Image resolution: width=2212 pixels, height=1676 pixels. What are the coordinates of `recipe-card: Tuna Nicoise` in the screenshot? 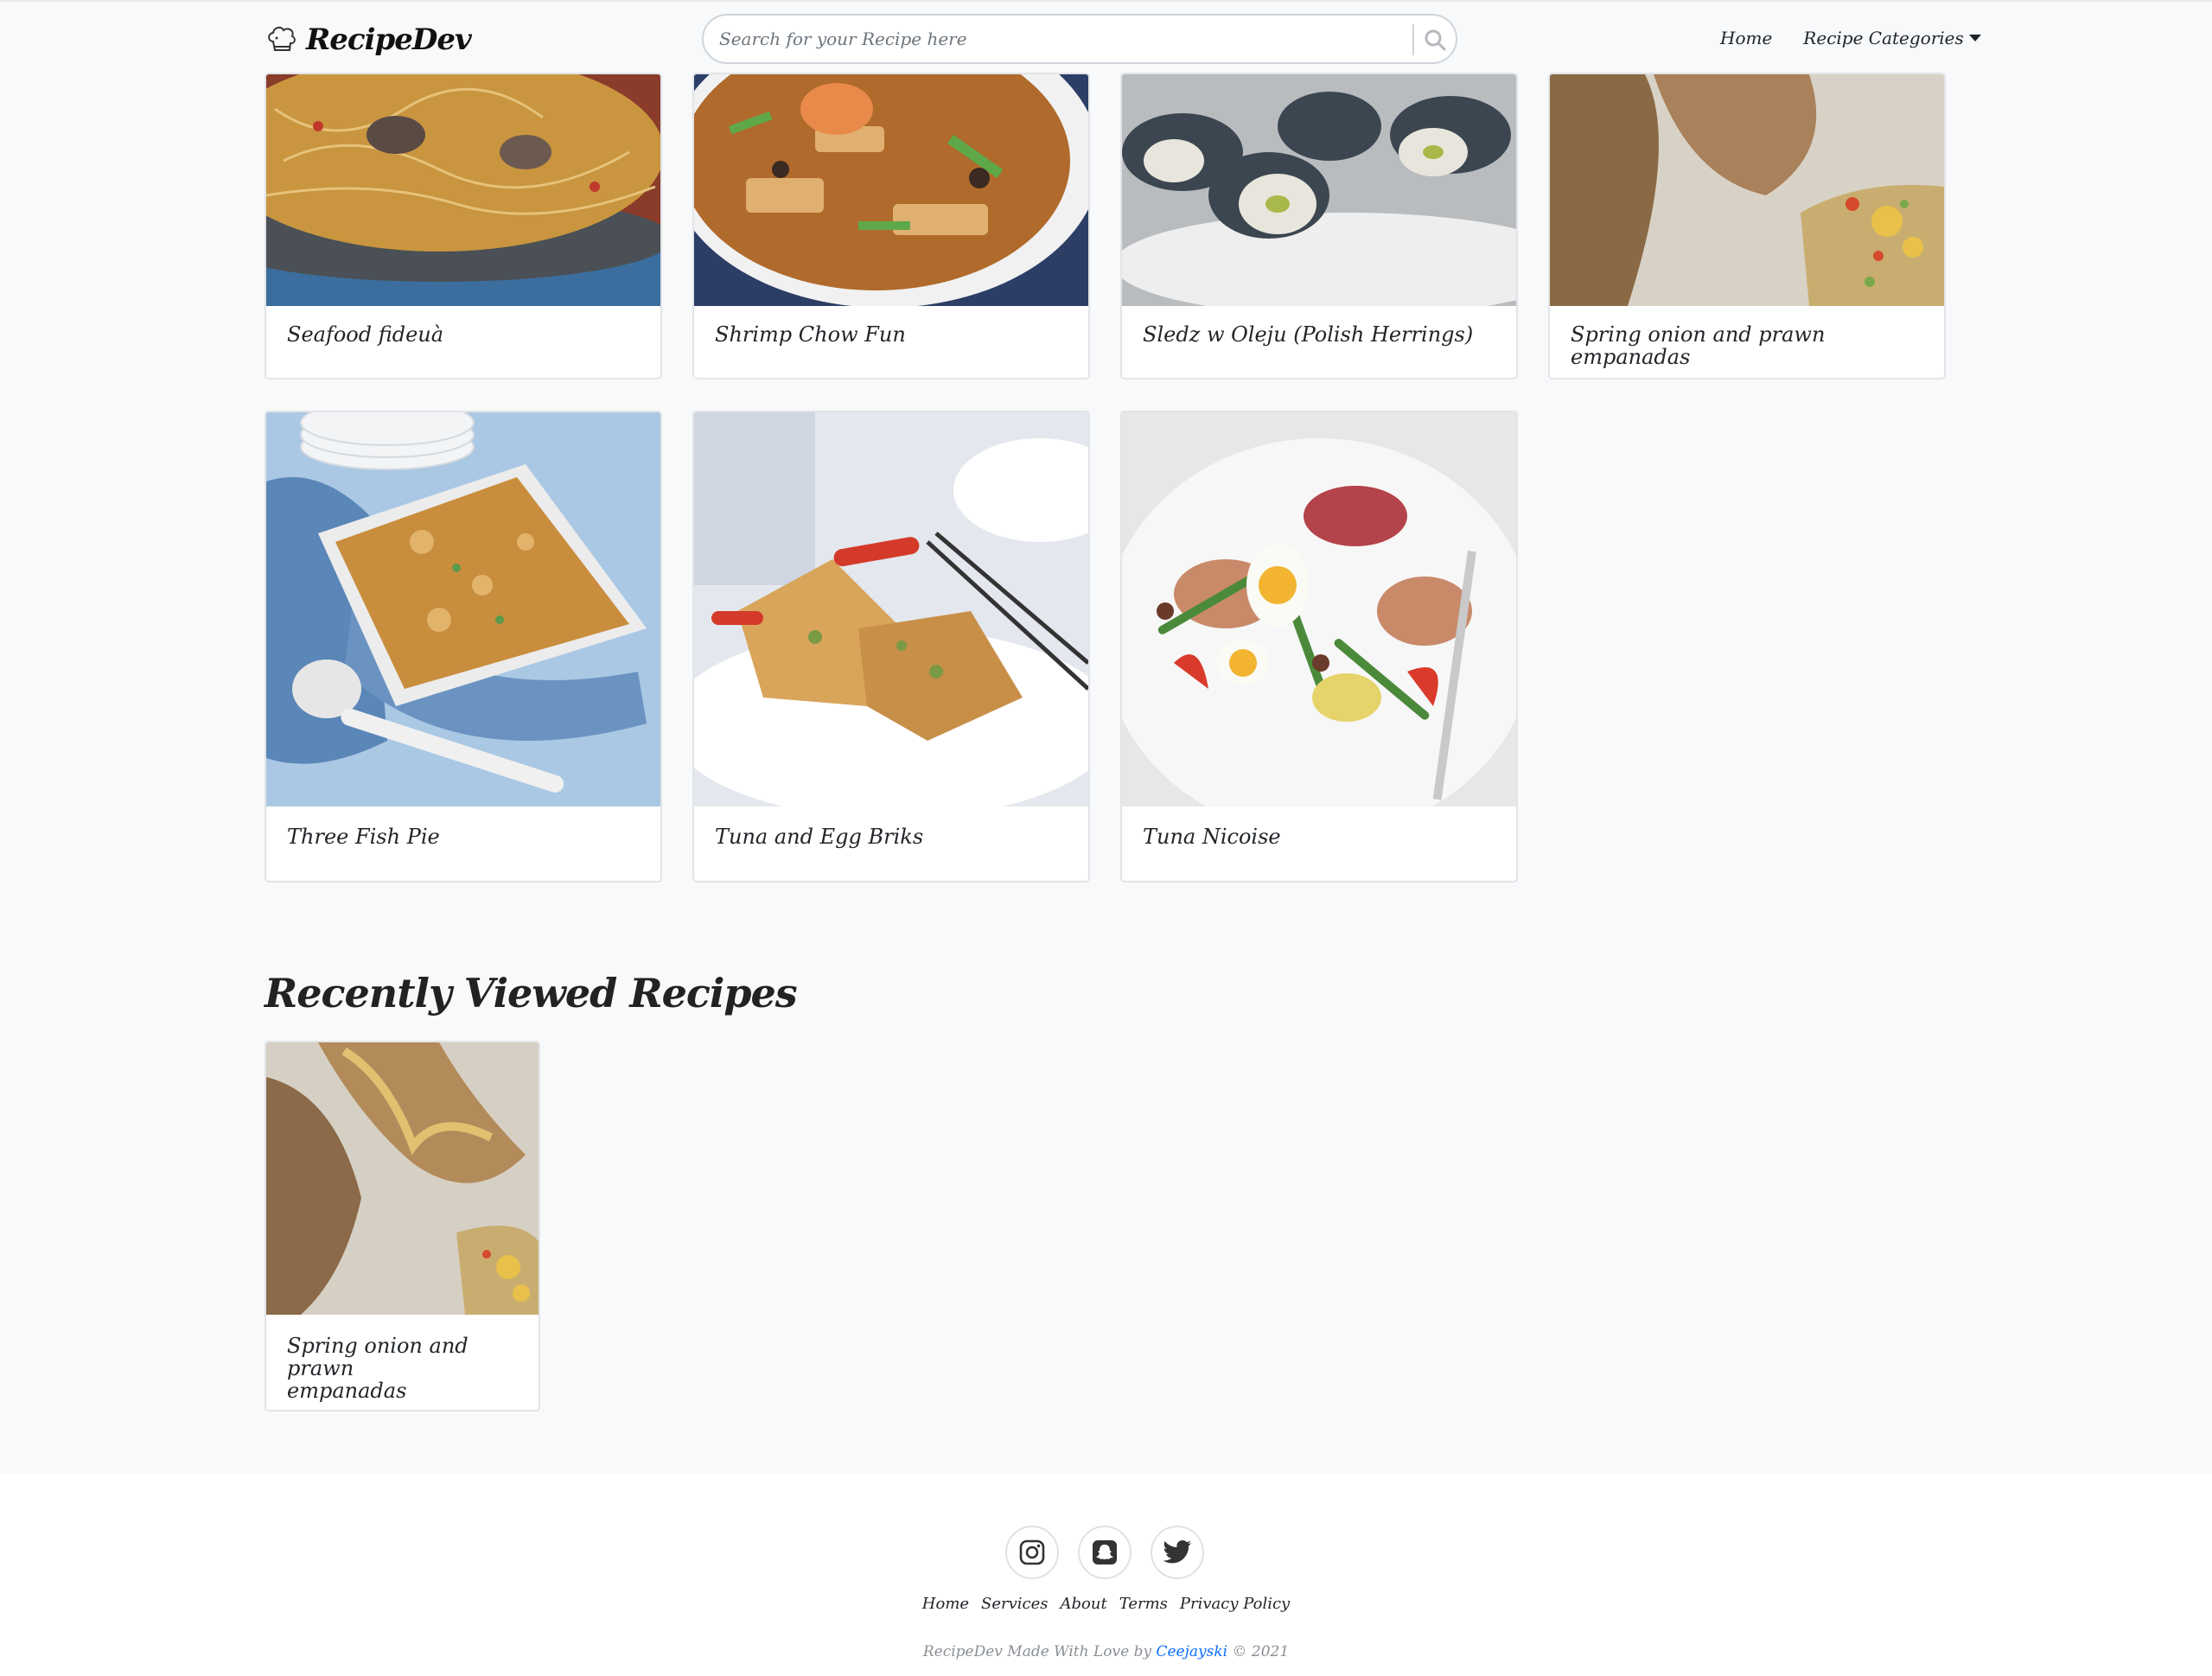 It's located at (1319, 647).